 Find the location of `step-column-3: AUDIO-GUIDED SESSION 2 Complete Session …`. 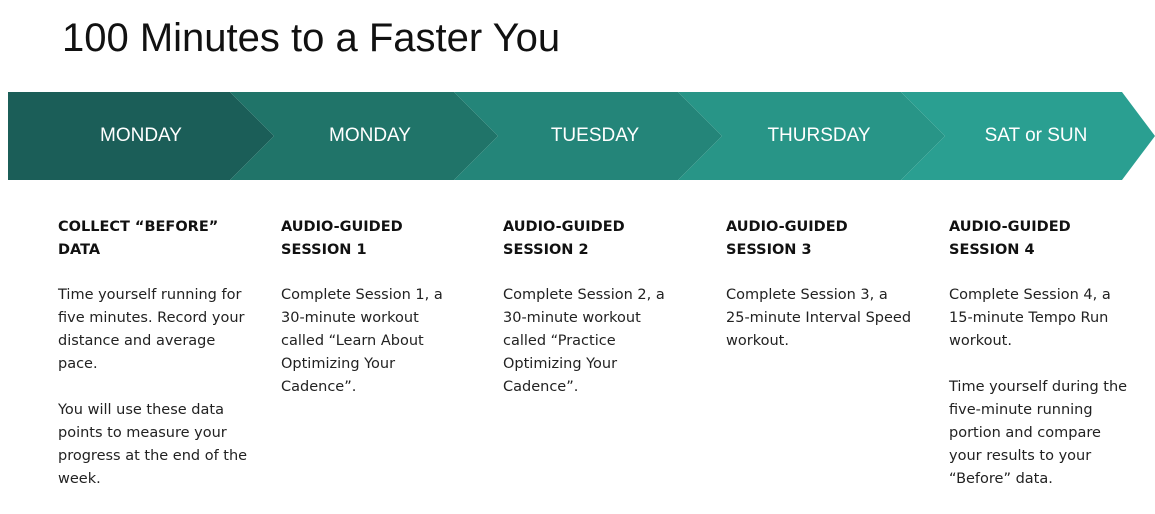

step-column-3: AUDIO-GUIDED SESSION 2 Complete Session … is located at coordinates (595, 319).